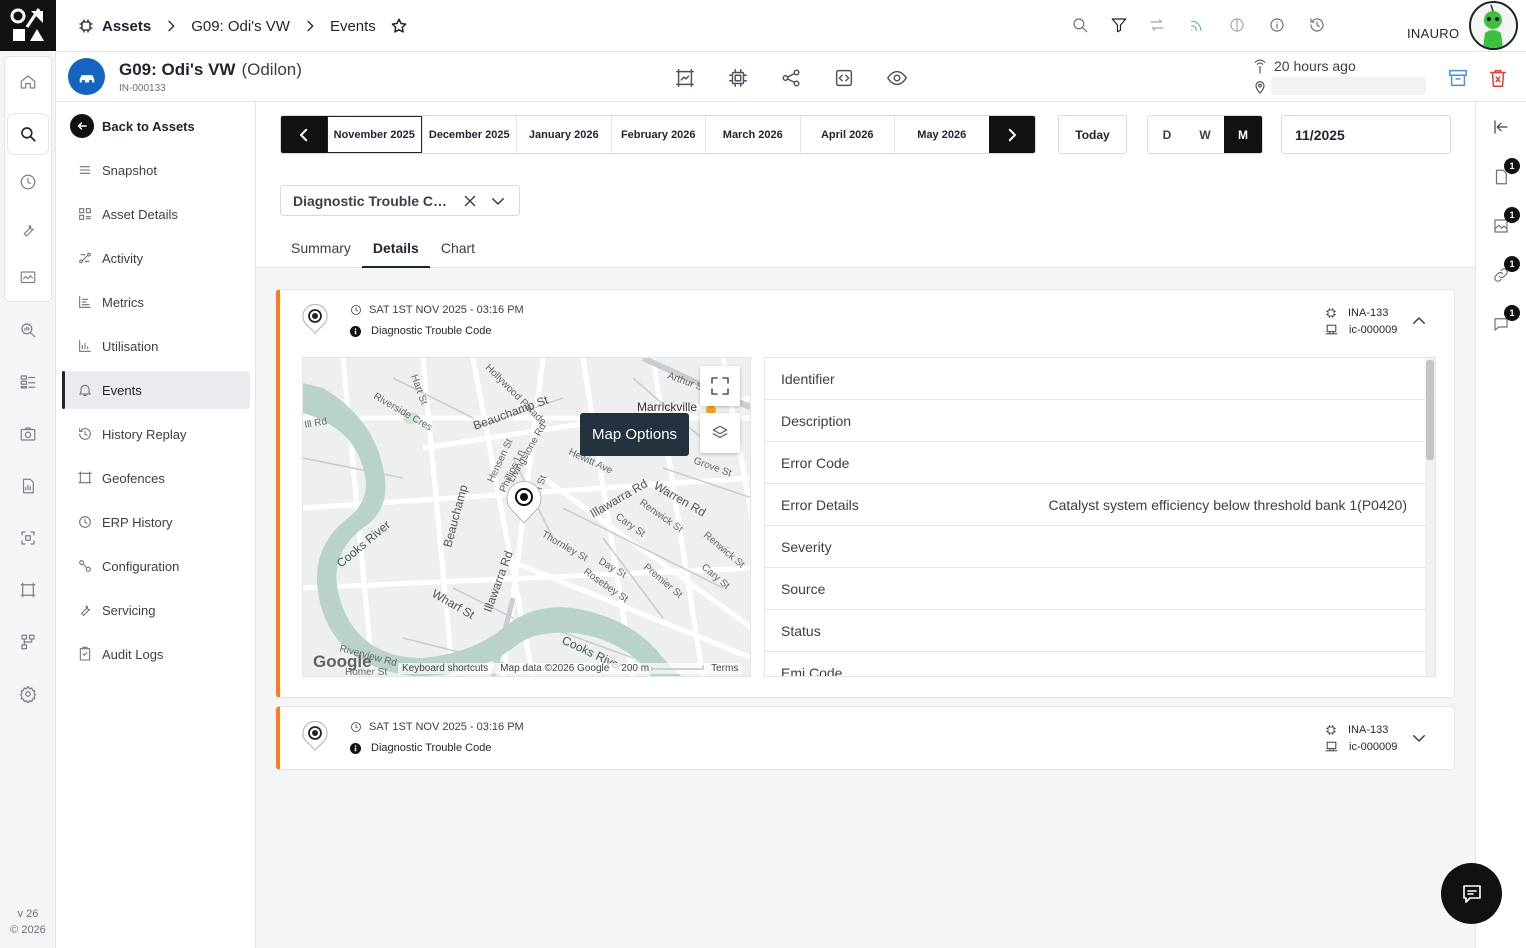 This screenshot has width=1526, height=948. I want to click on signal-icon, so click(1198, 26).